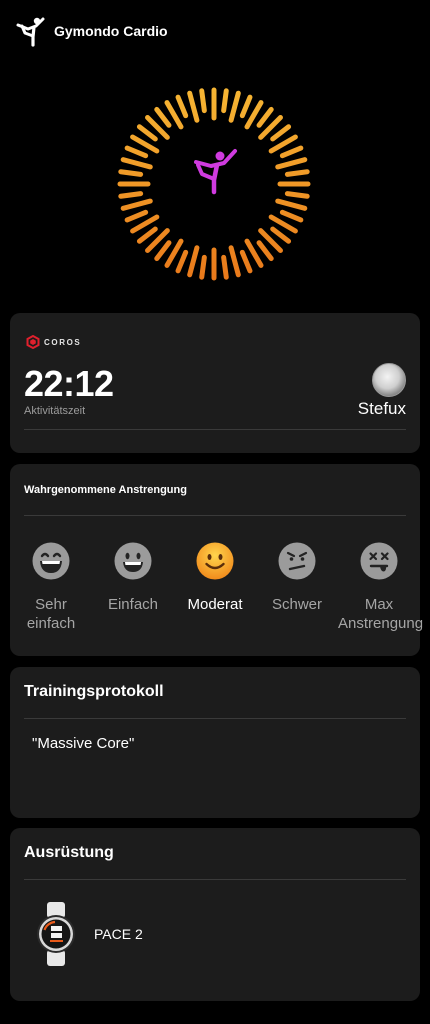 The width and height of the screenshot is (430, 1024). Describe the element at coordinates (55, 411) in the screenshot. I see `activity-time-label: Aktivitätszeit` at that location.